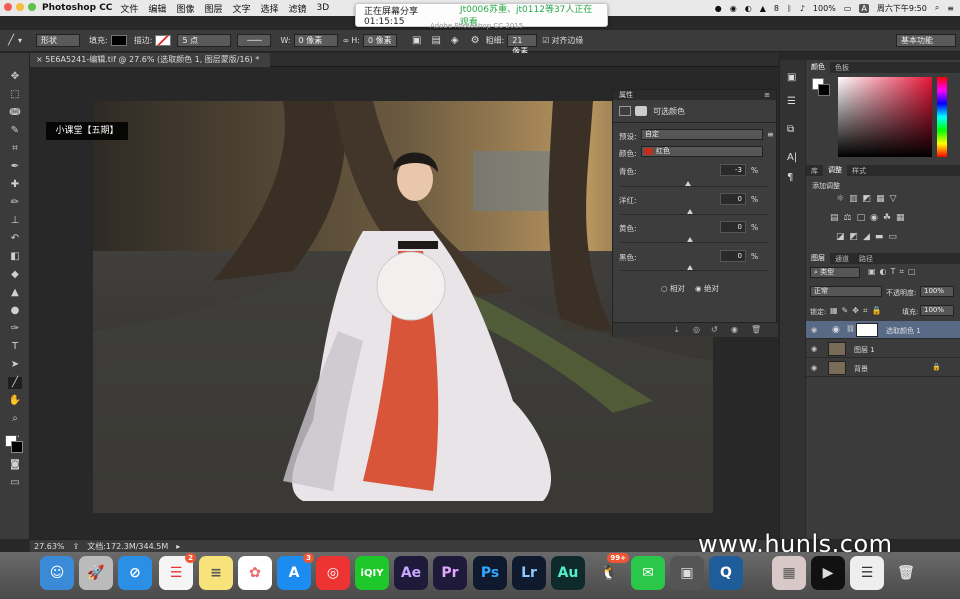 The width and height of the screenshot is (960, 599). Describe the element at coordinates (695, 214) in the screenshot. I see `magenta-slider-track` at that location.